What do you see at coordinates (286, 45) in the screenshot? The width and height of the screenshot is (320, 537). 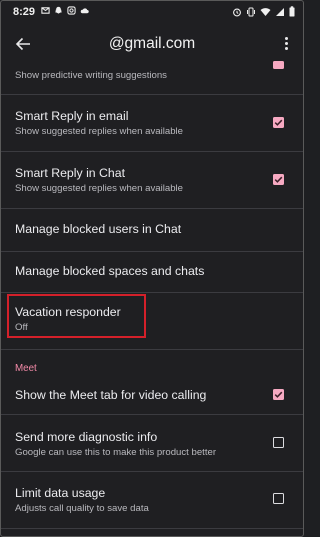 I see `more-options-icon` at bounding box center [286, 45].